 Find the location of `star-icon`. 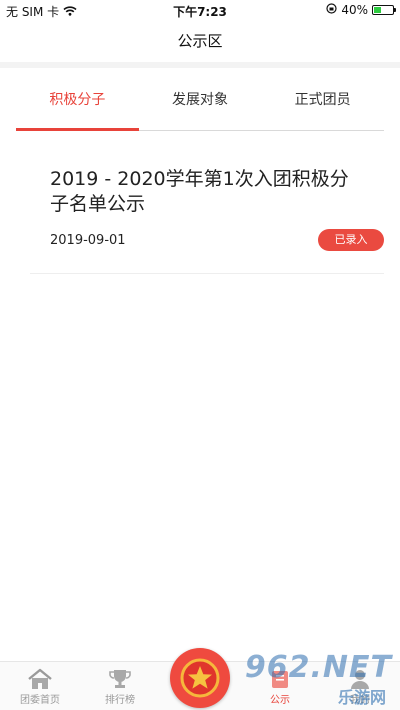

star-icon is located at coordinates (200, 678).